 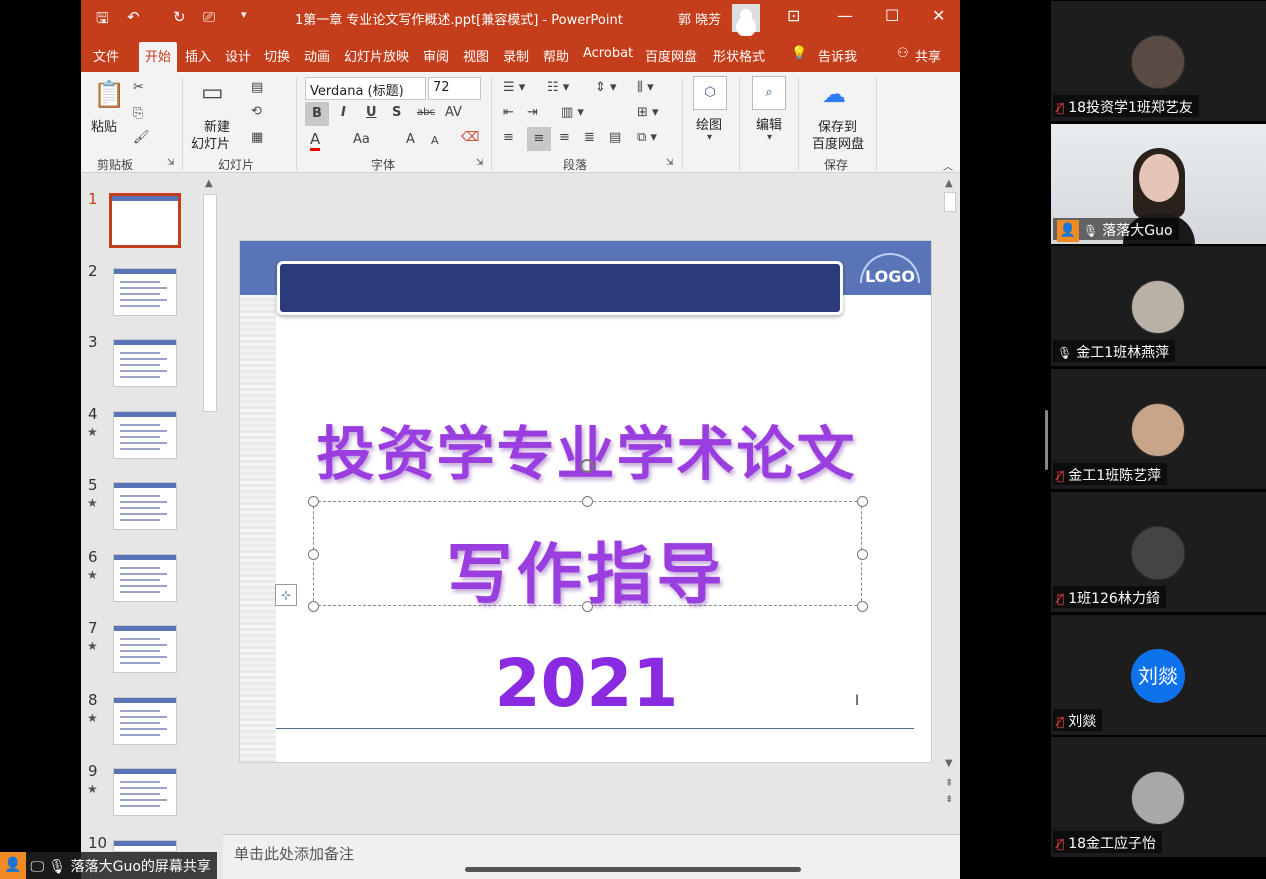 What do you see at coordinates (739, 55) in the screenshot?
I see `tab-shape-format: 形状格式` at bounding box center [739, 55].